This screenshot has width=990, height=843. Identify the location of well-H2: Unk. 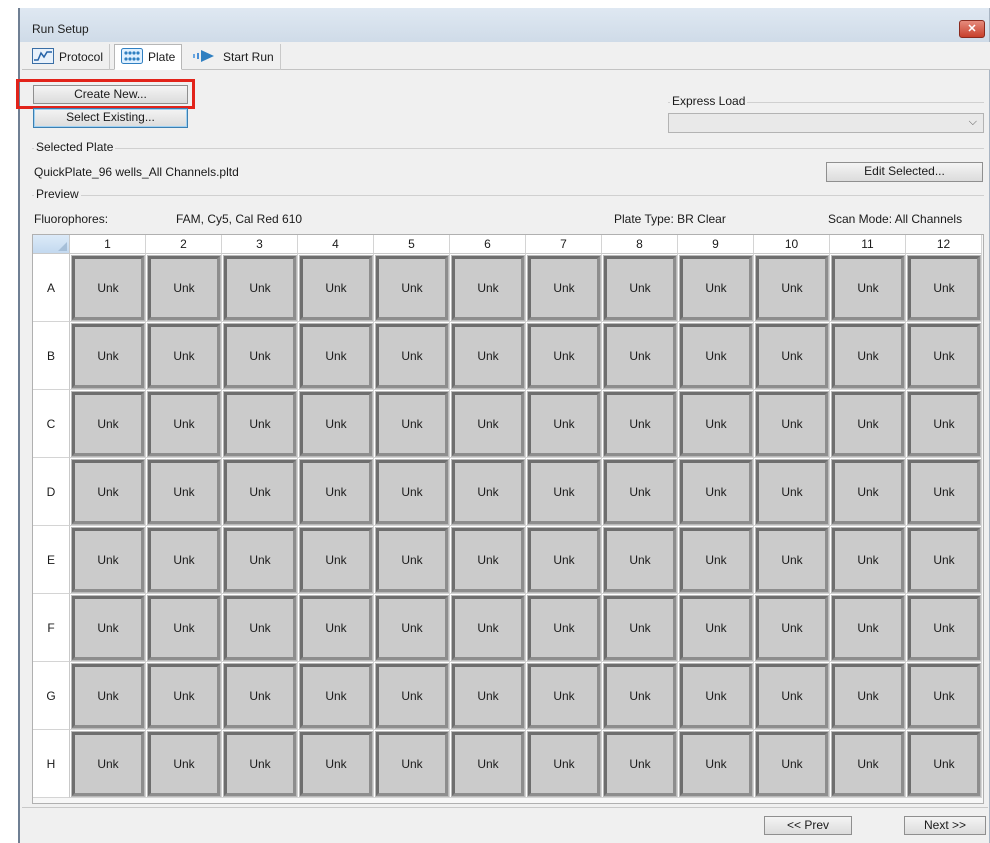
(184, 764).